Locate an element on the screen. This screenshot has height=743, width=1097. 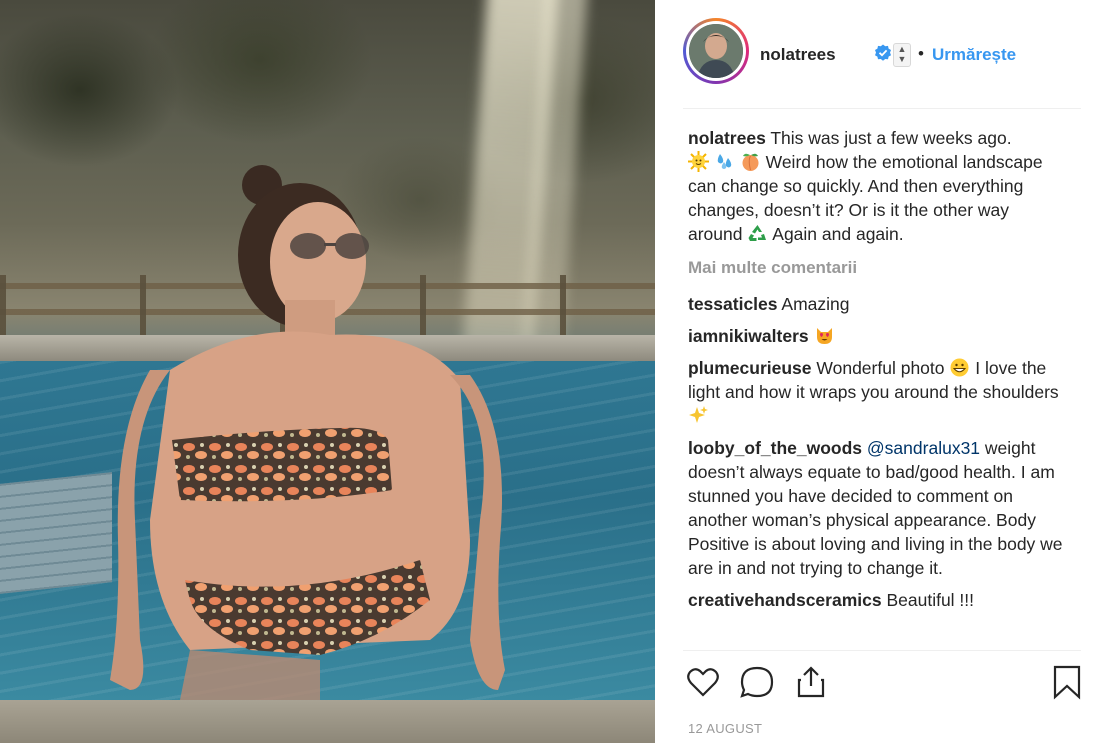
avatar is located at coordinates (716, 51).